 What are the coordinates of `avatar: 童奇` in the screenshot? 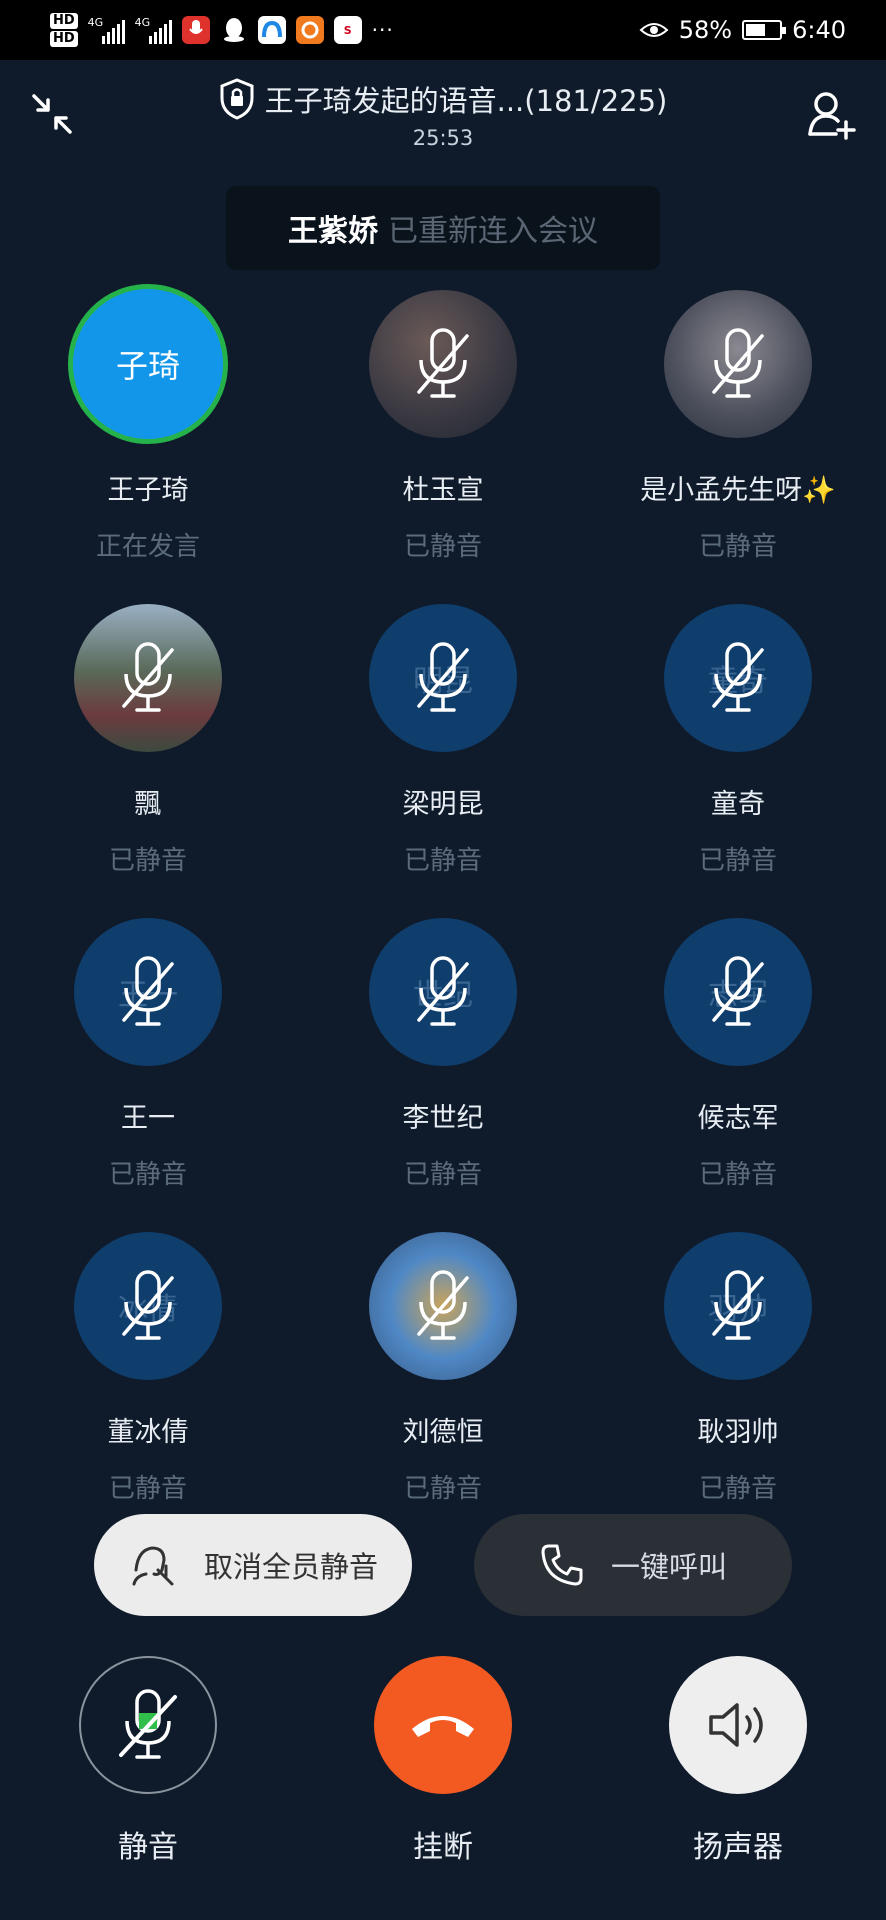 It's located at (738, 678).